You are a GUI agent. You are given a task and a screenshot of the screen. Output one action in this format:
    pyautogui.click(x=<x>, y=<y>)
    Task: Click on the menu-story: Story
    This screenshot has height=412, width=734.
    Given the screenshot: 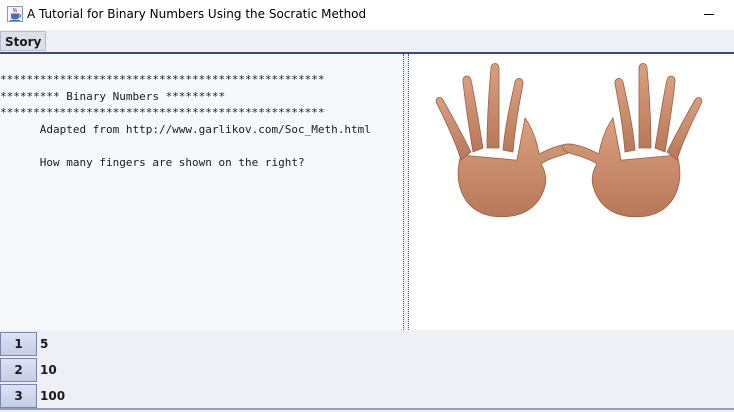 What is the action you would take?
    pyautogui.click(x=23, y=41)
    